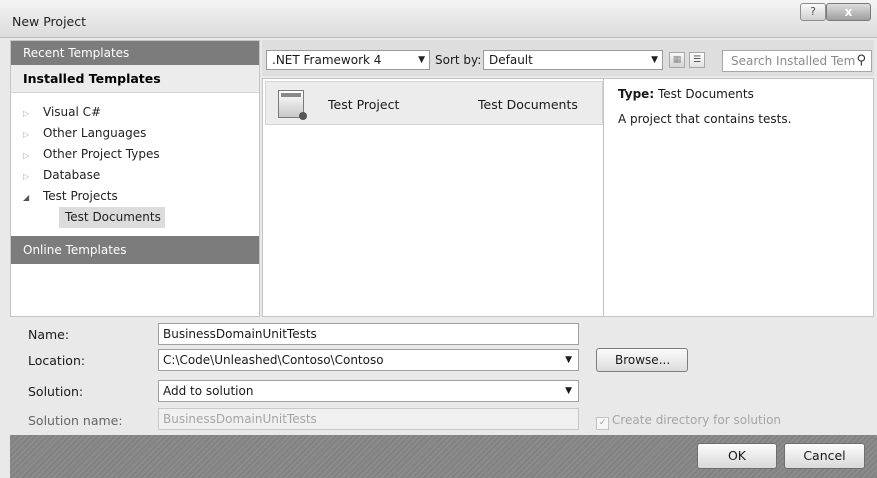 Image resolution: width=877 pixels, height=478 pixels. Describe the element at coordinates (292, 105) in the screenshot. I see `test-project-icon` at that location.